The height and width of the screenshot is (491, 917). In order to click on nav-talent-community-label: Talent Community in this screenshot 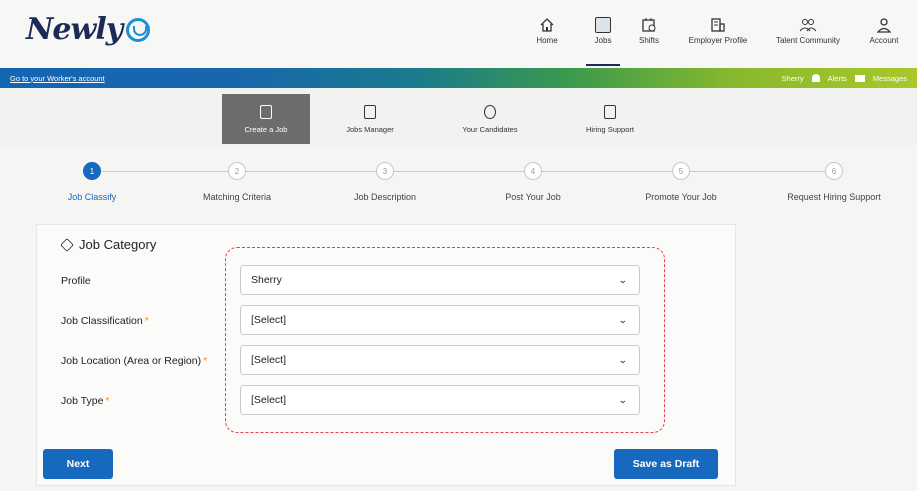, I will do `click(808, 40)`.